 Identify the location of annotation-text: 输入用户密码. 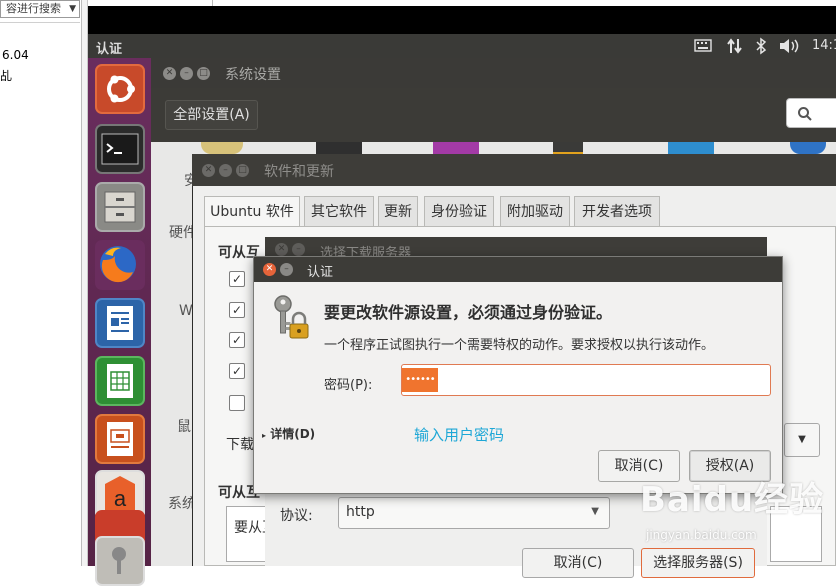
(459, 435).